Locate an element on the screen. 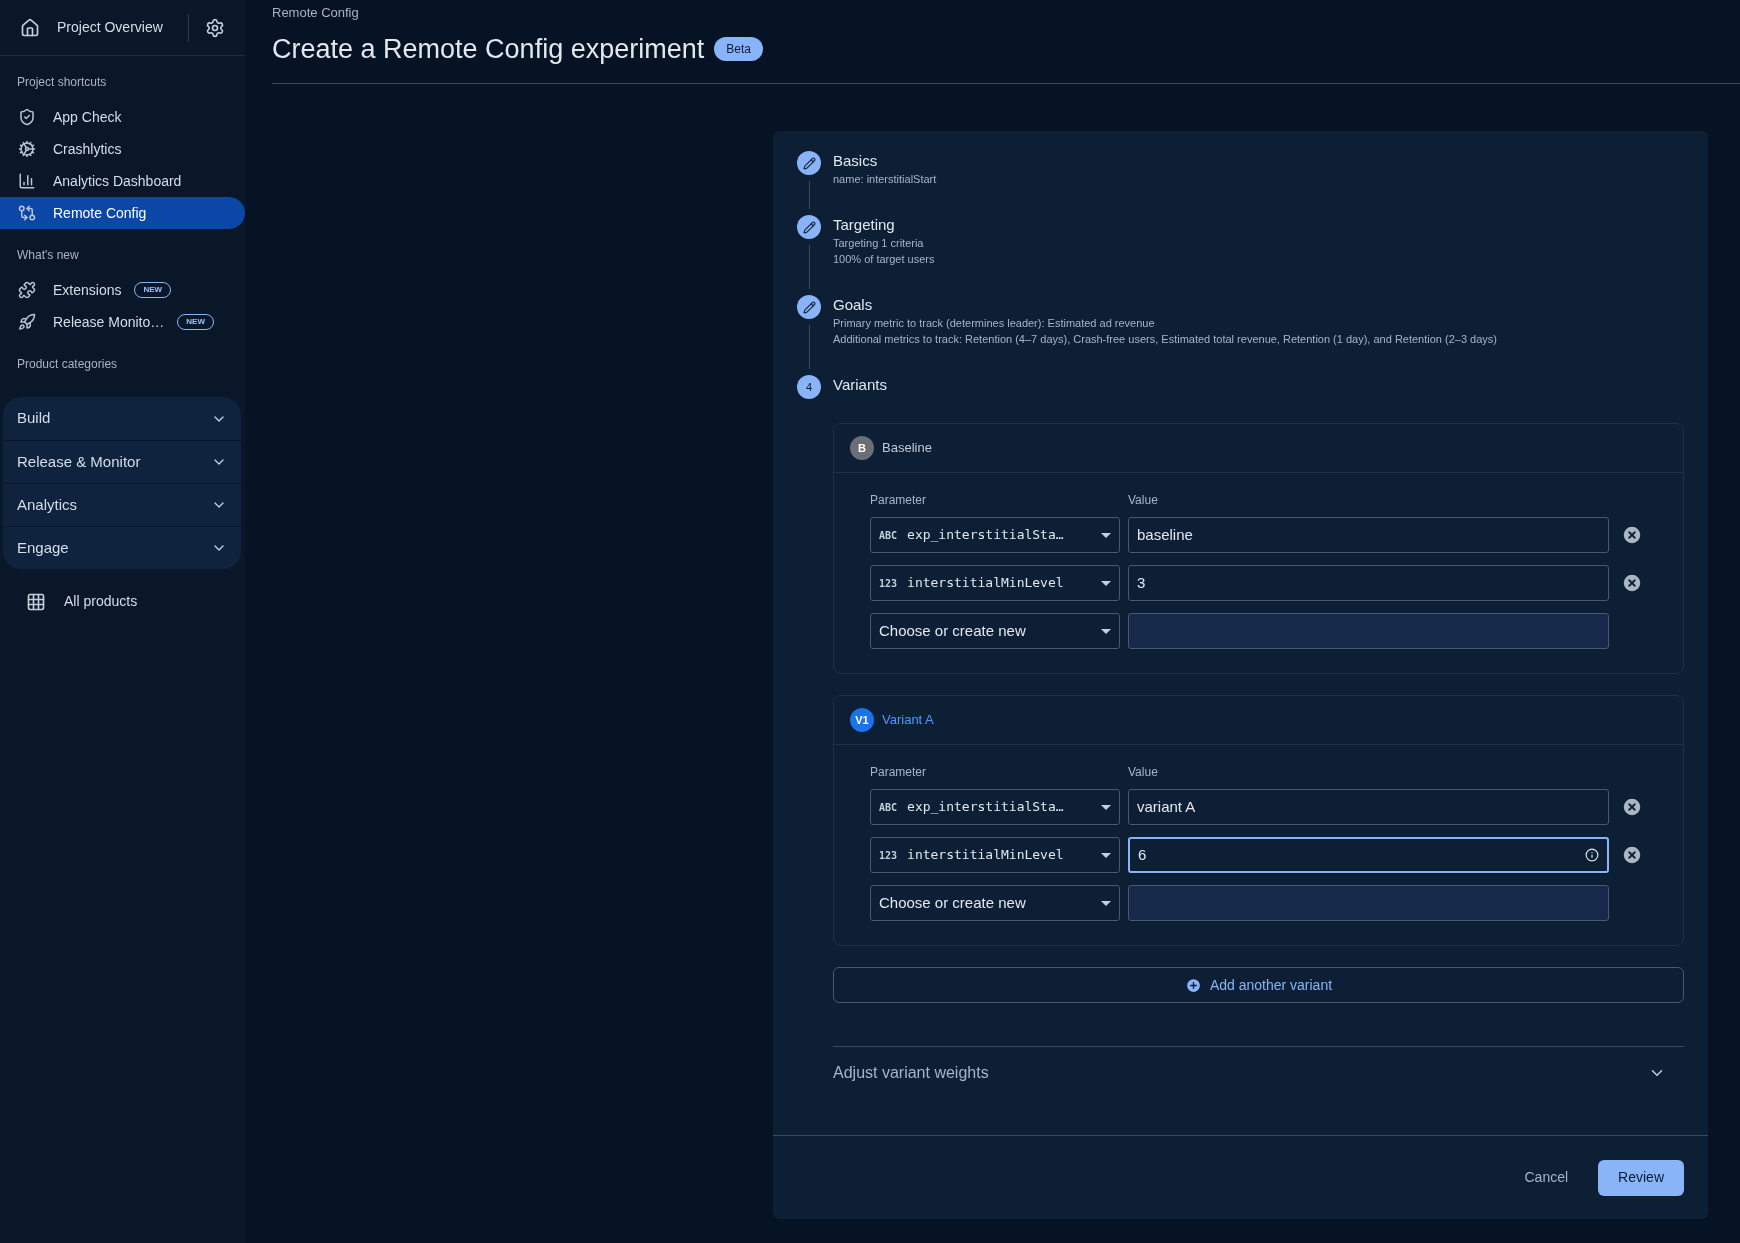 This screenshot has width=1740, height=1243. value-field: 6 is located at coordinates (1368, 855).